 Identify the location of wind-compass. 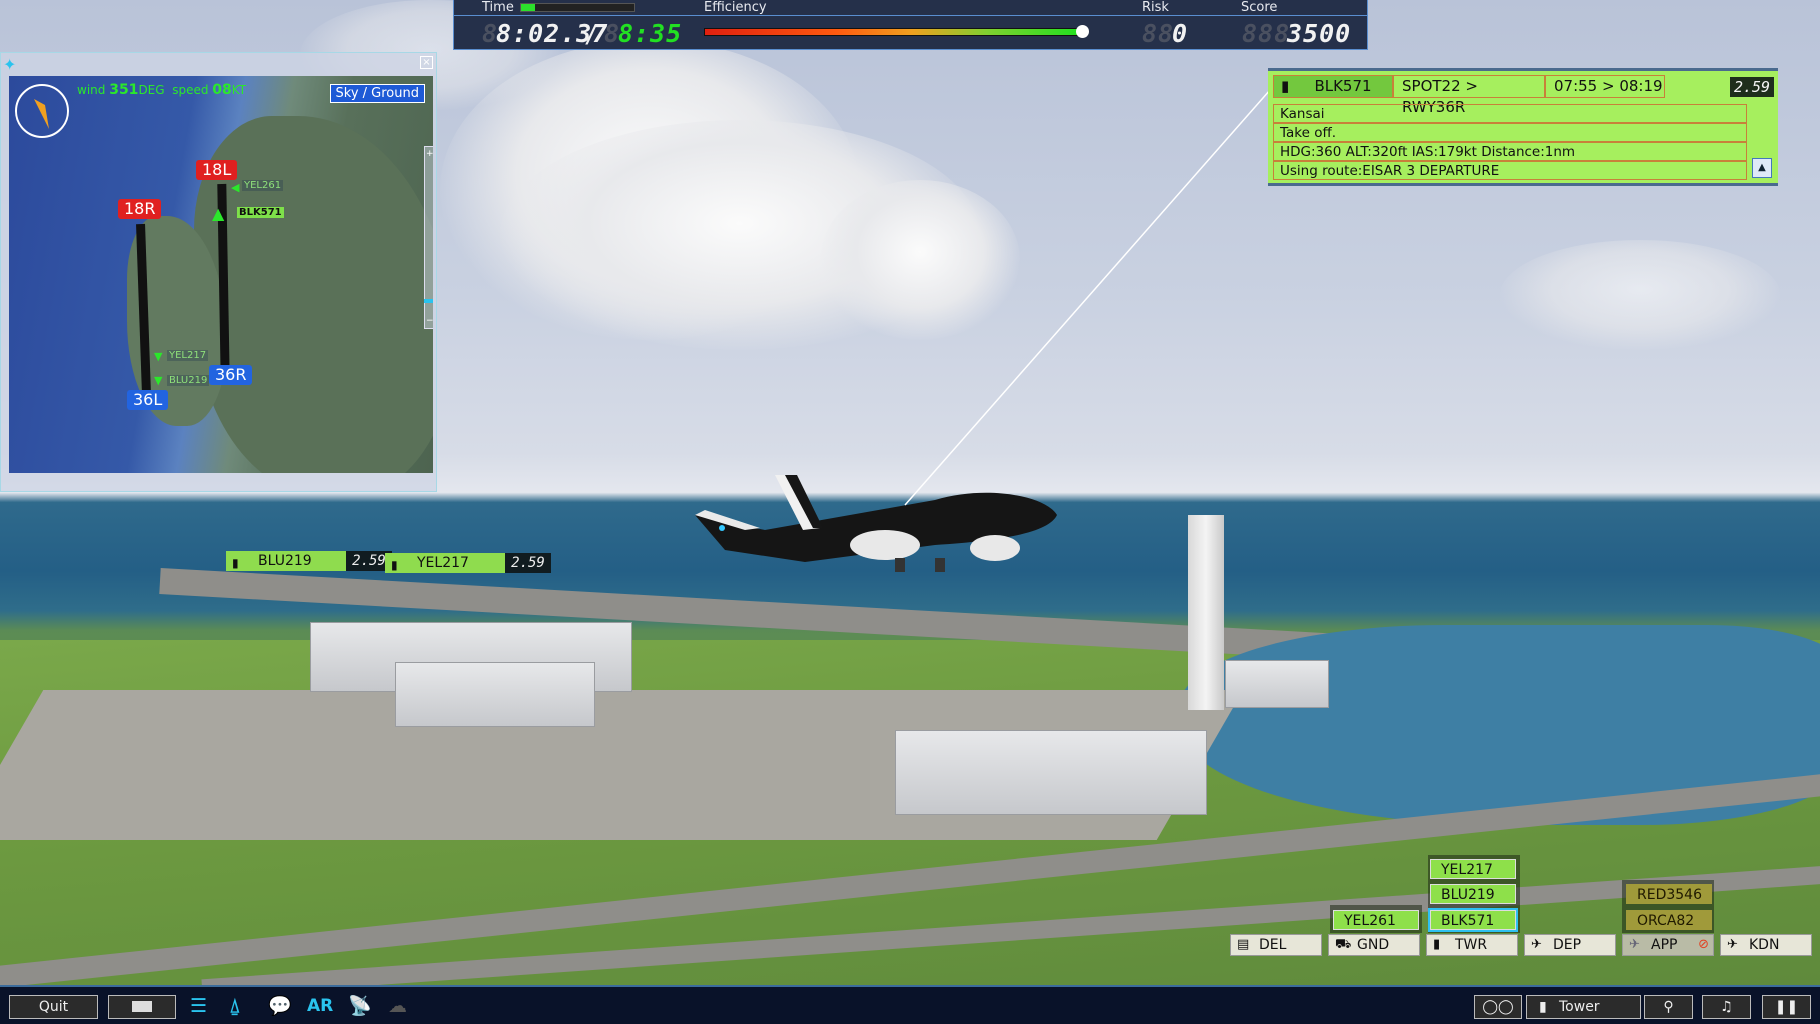
(42, 111).